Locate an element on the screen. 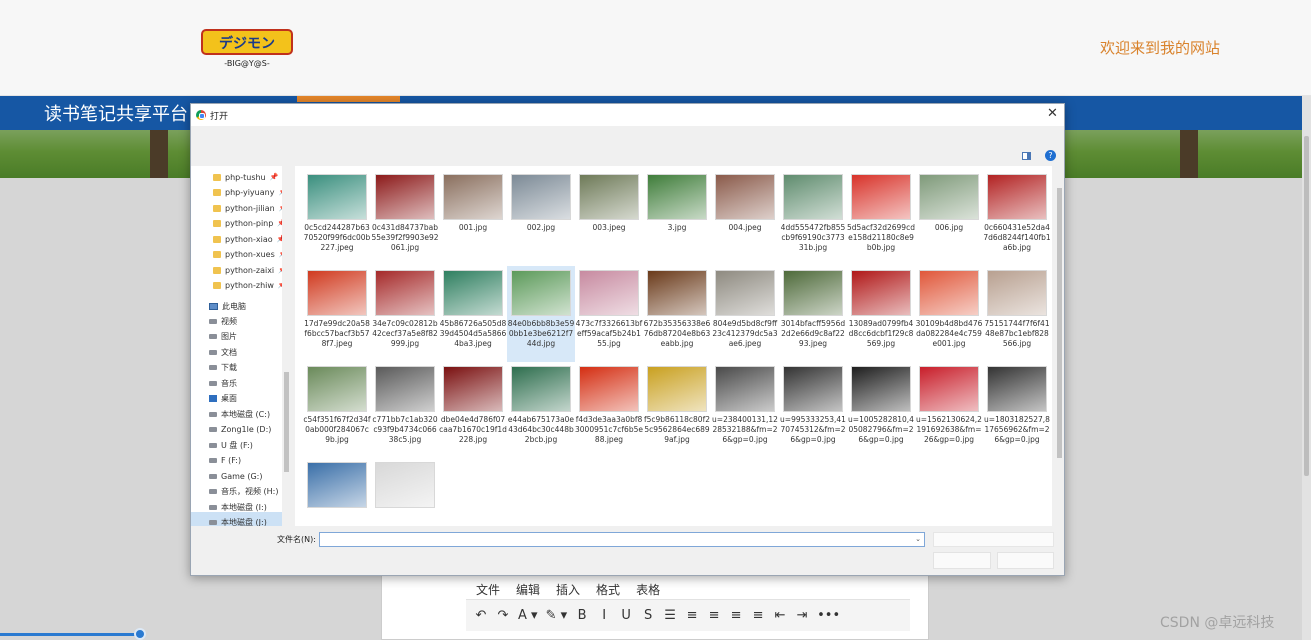 The height and width of the screenshot is (640, 1311). chevron-down-icon: ⌄ is located at coordinates (918, 539).